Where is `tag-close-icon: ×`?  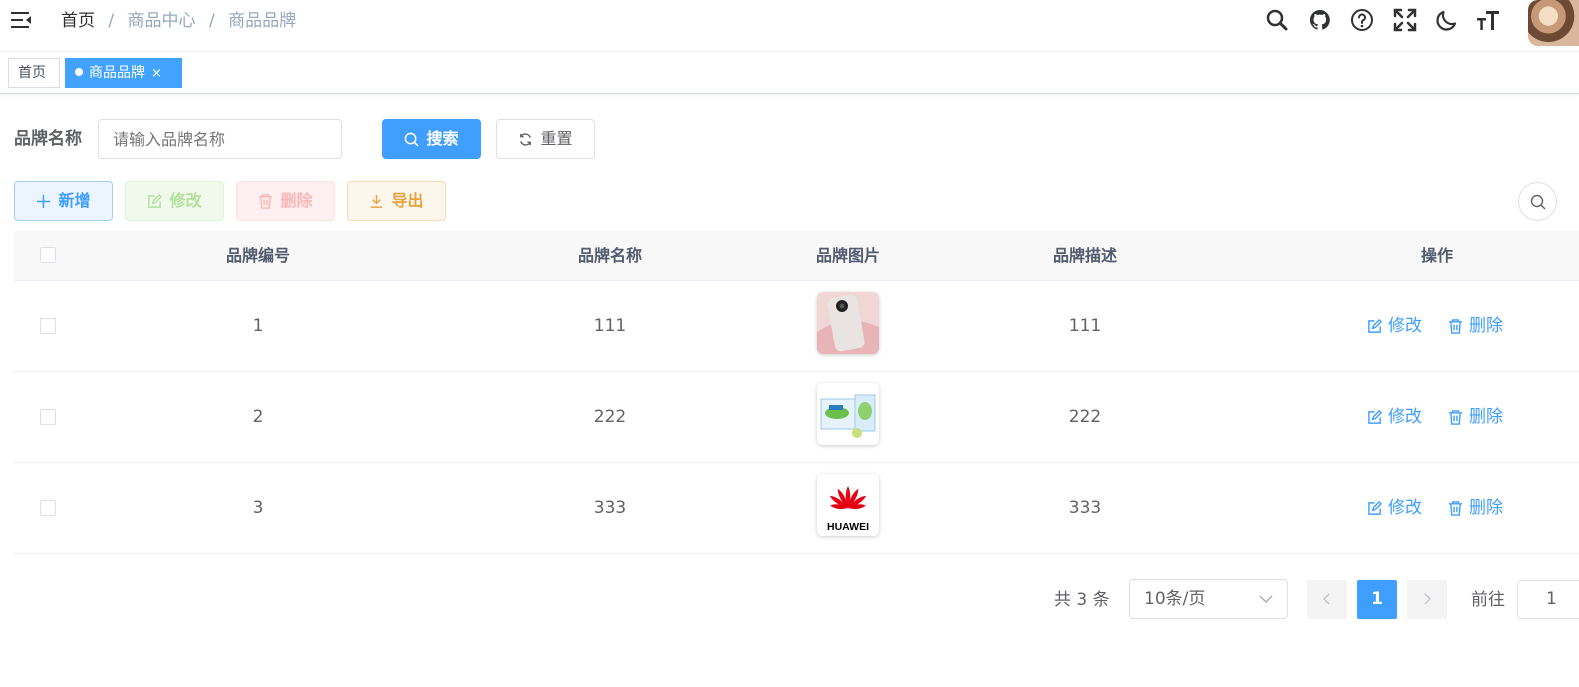
tag-close-icon: × is located at coordinates (156, 73).